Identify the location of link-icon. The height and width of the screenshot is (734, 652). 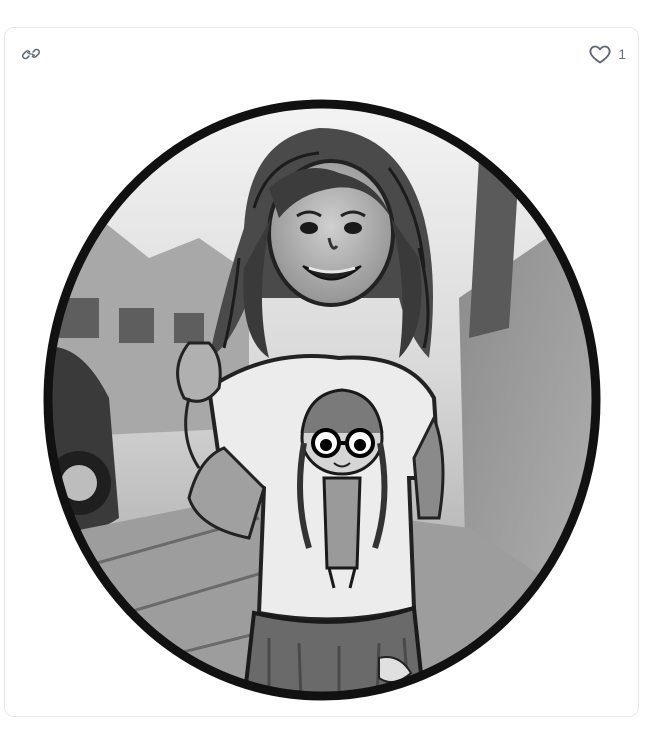
(31, 54).